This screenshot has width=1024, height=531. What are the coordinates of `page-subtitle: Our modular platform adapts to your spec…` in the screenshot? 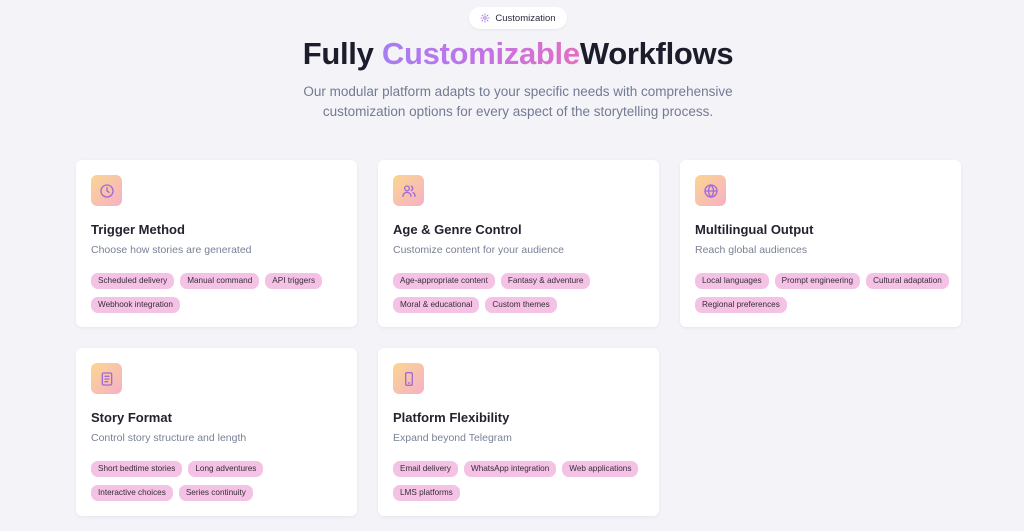 It's located at (518, 101).